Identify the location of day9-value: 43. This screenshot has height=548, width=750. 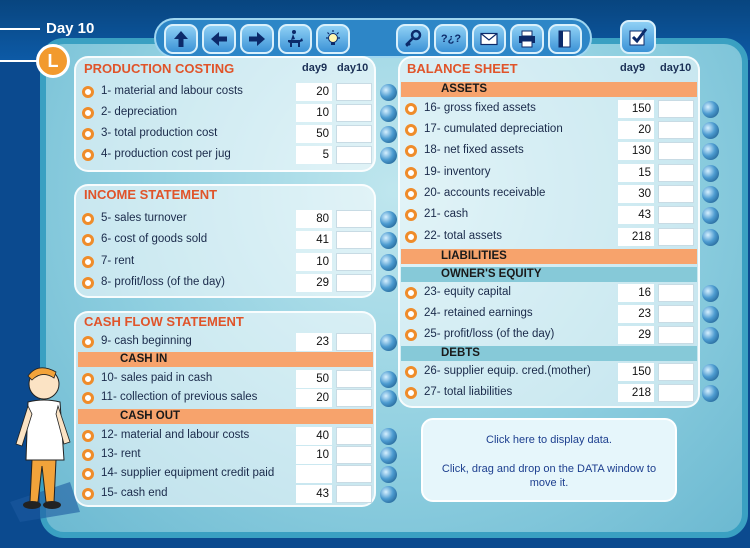
(636, 215).